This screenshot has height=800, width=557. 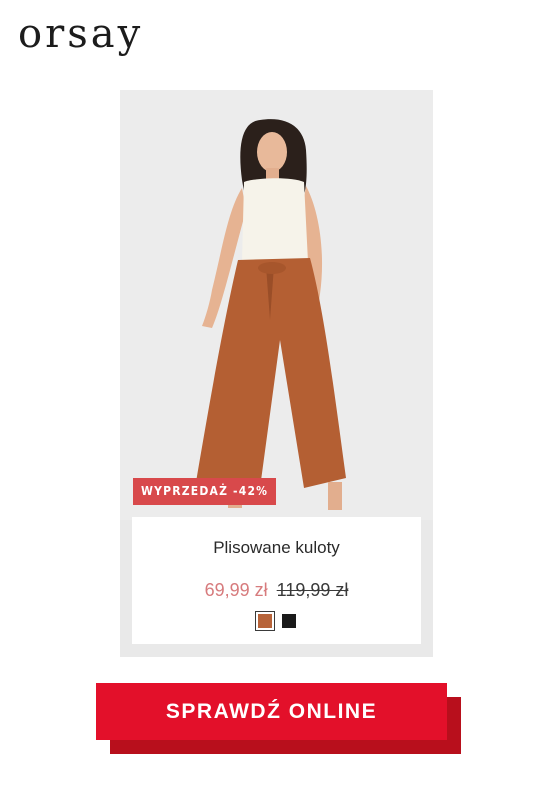 What do you see at coordinates (264, 621) in the screenshot?
I see `swatch-brown` at bounding box center [264, 621].